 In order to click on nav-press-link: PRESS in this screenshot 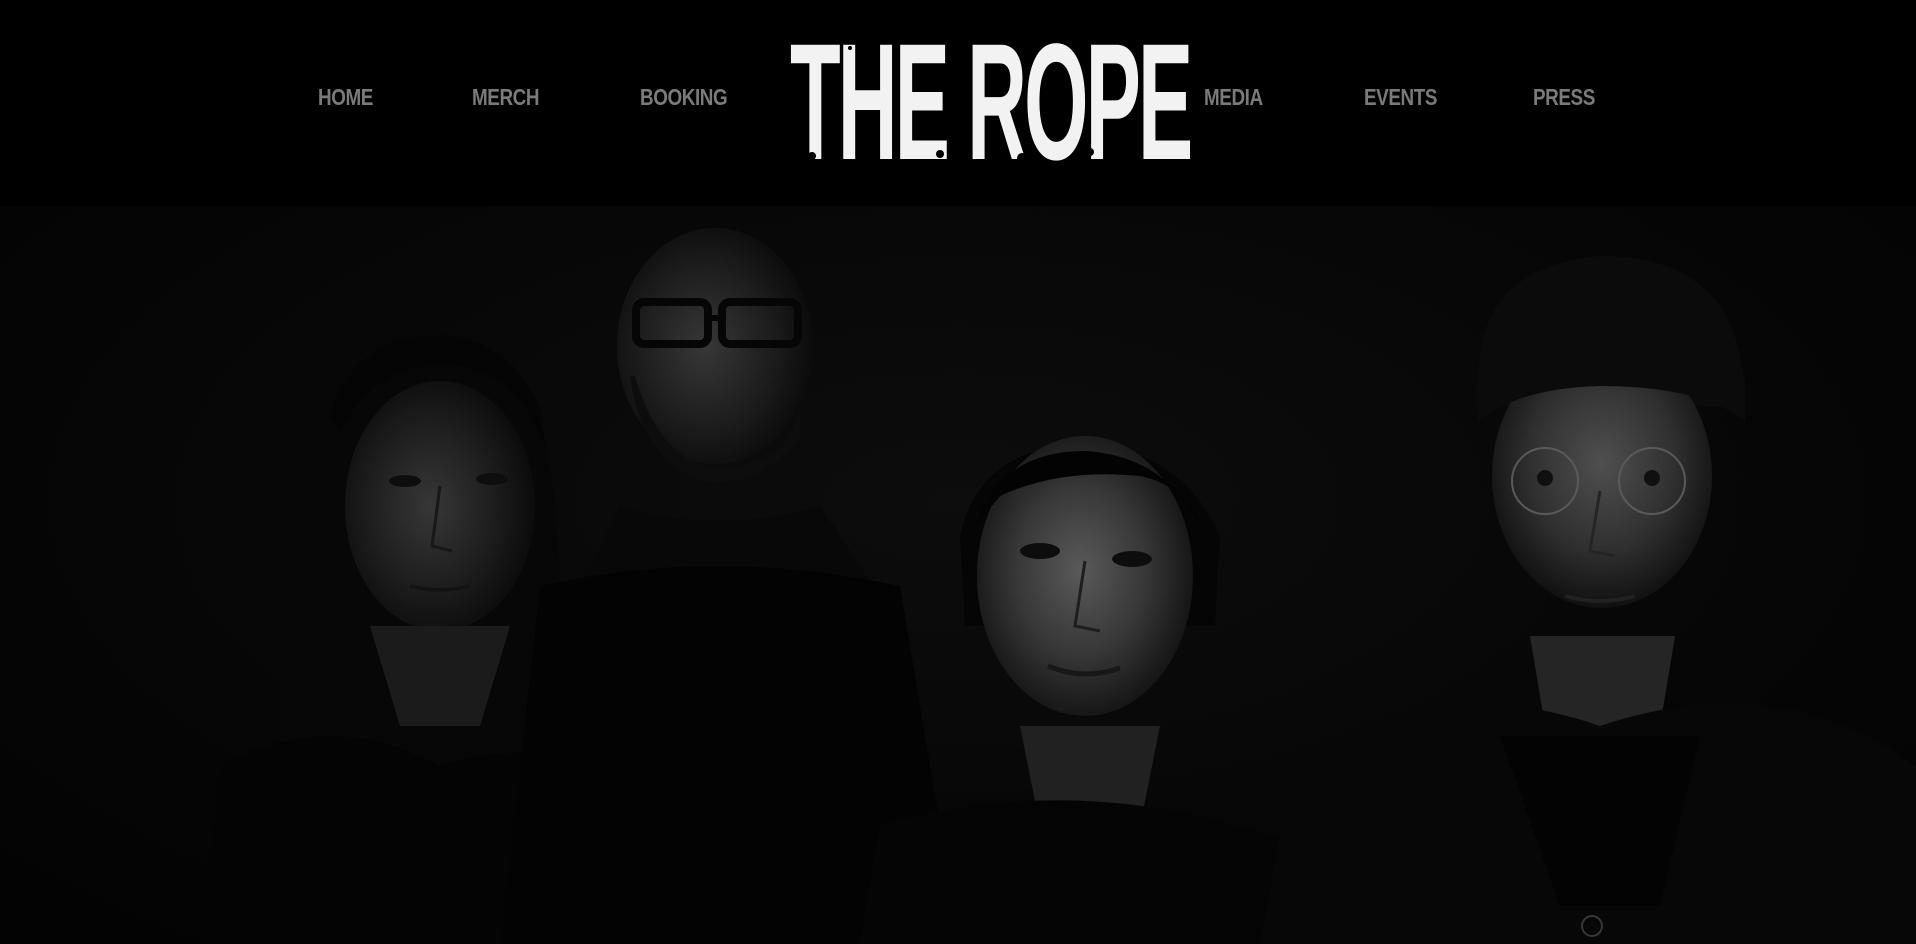, I will do `click(1564, 97)`.